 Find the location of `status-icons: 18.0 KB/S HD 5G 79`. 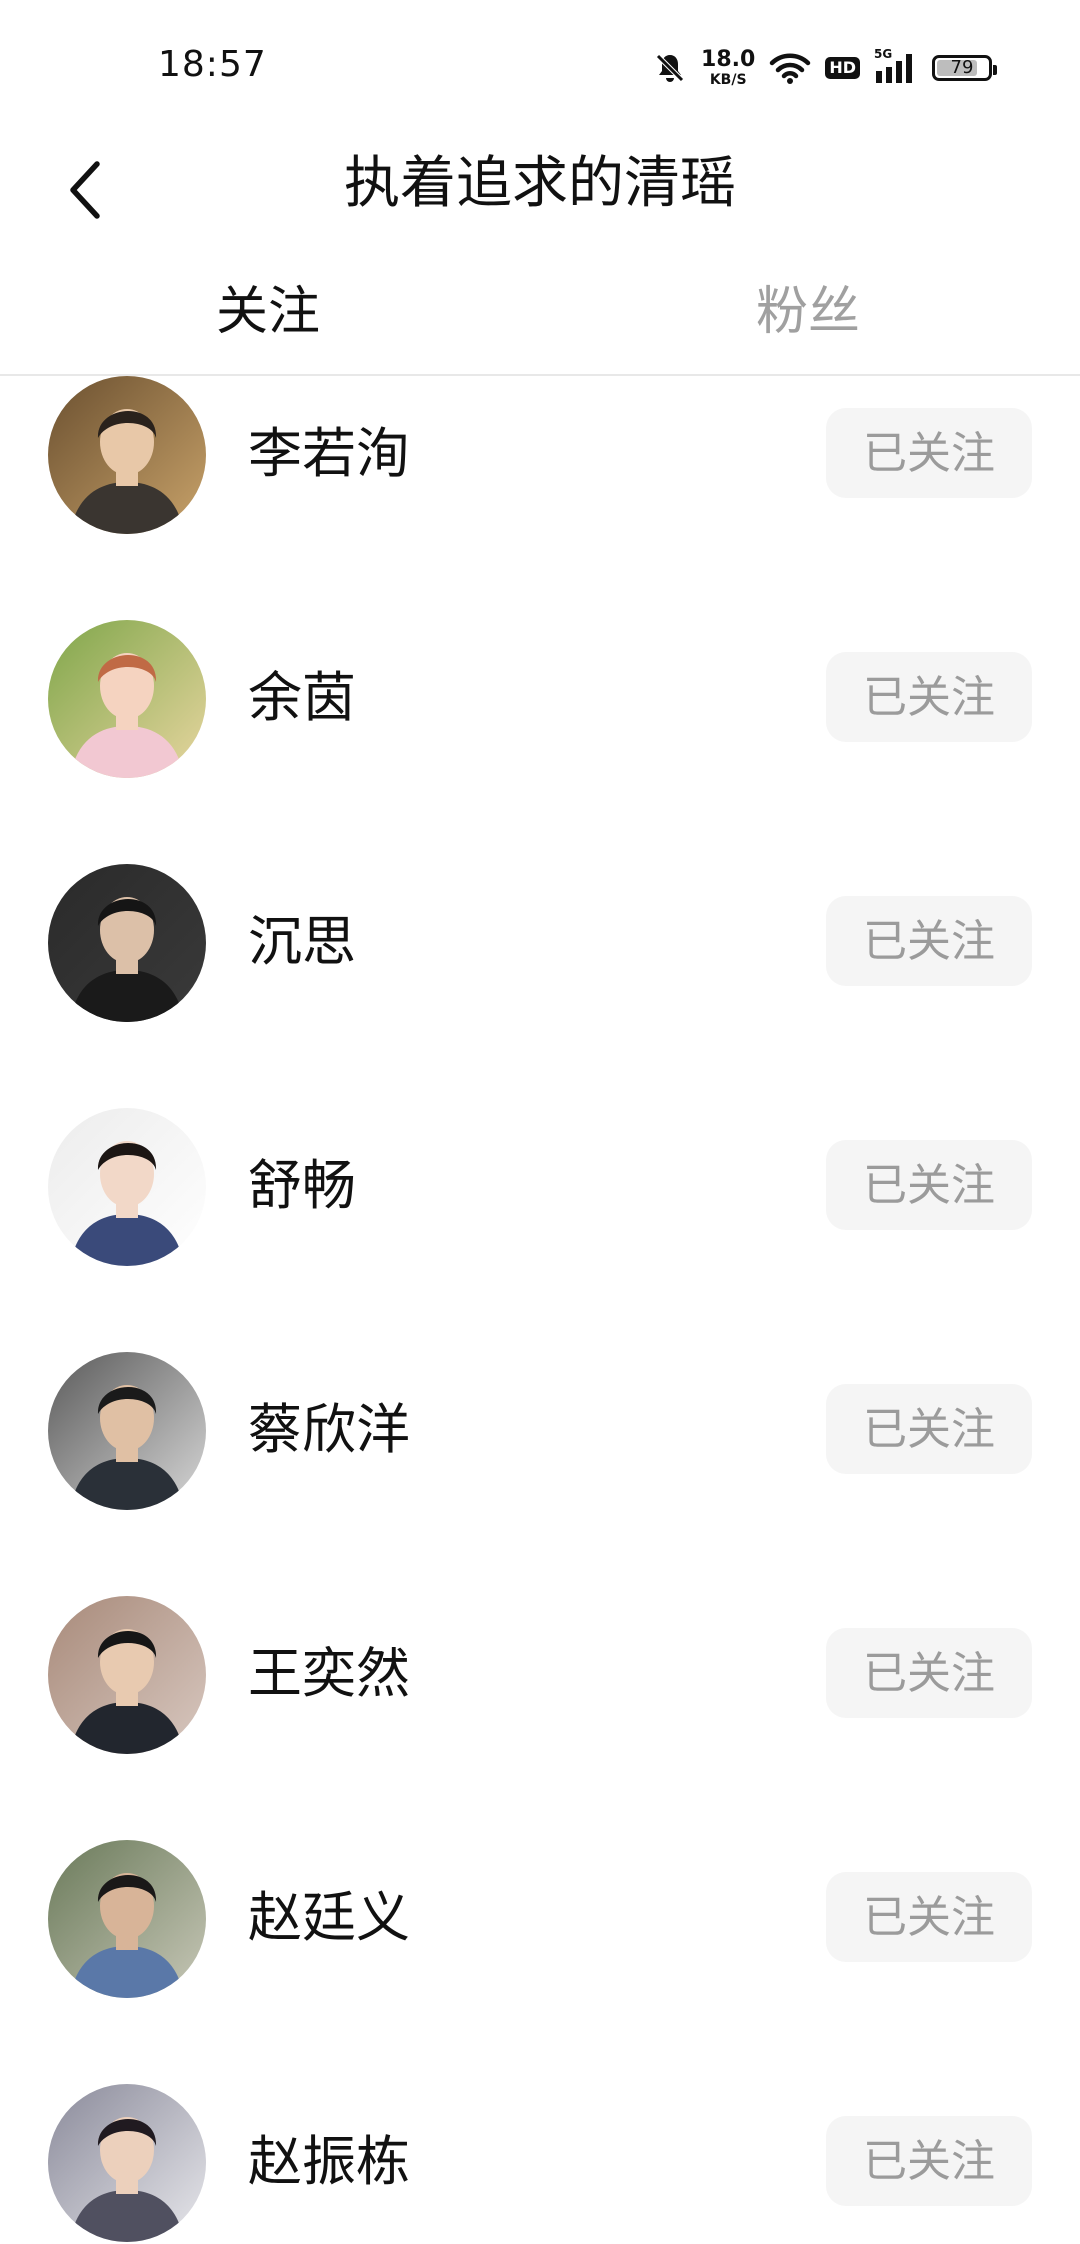

status-icons: 18.0 KB/S HD 5G 79 is located at coordinates (825, 68).